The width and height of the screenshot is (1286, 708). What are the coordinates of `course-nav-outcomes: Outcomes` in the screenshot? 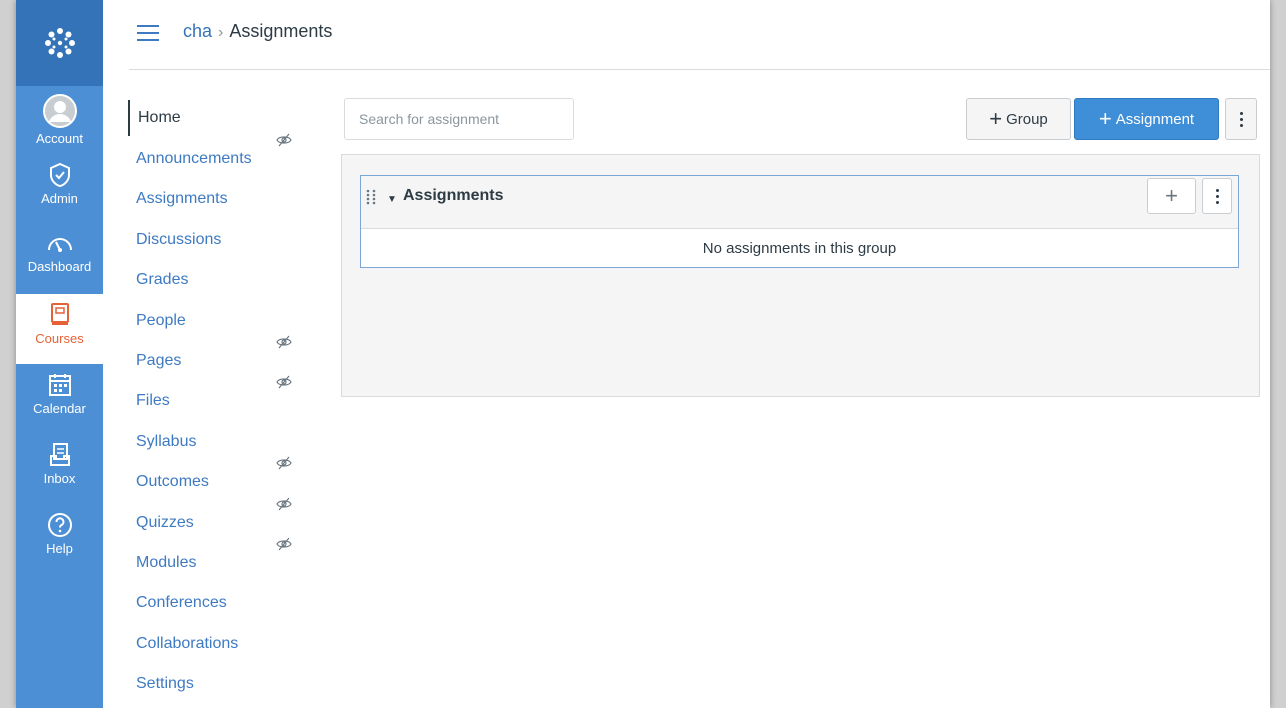 It's located at (228, 479).